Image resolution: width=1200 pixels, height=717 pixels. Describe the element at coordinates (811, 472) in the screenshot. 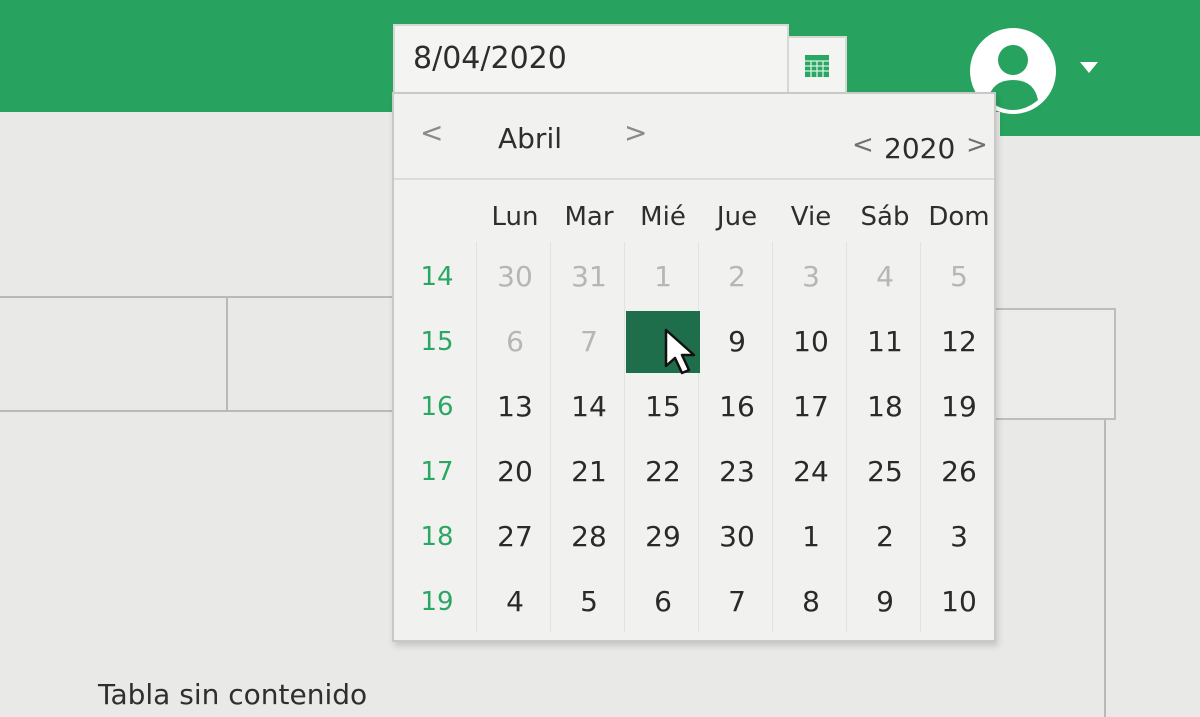

I see `day-cell: 24` at that location.